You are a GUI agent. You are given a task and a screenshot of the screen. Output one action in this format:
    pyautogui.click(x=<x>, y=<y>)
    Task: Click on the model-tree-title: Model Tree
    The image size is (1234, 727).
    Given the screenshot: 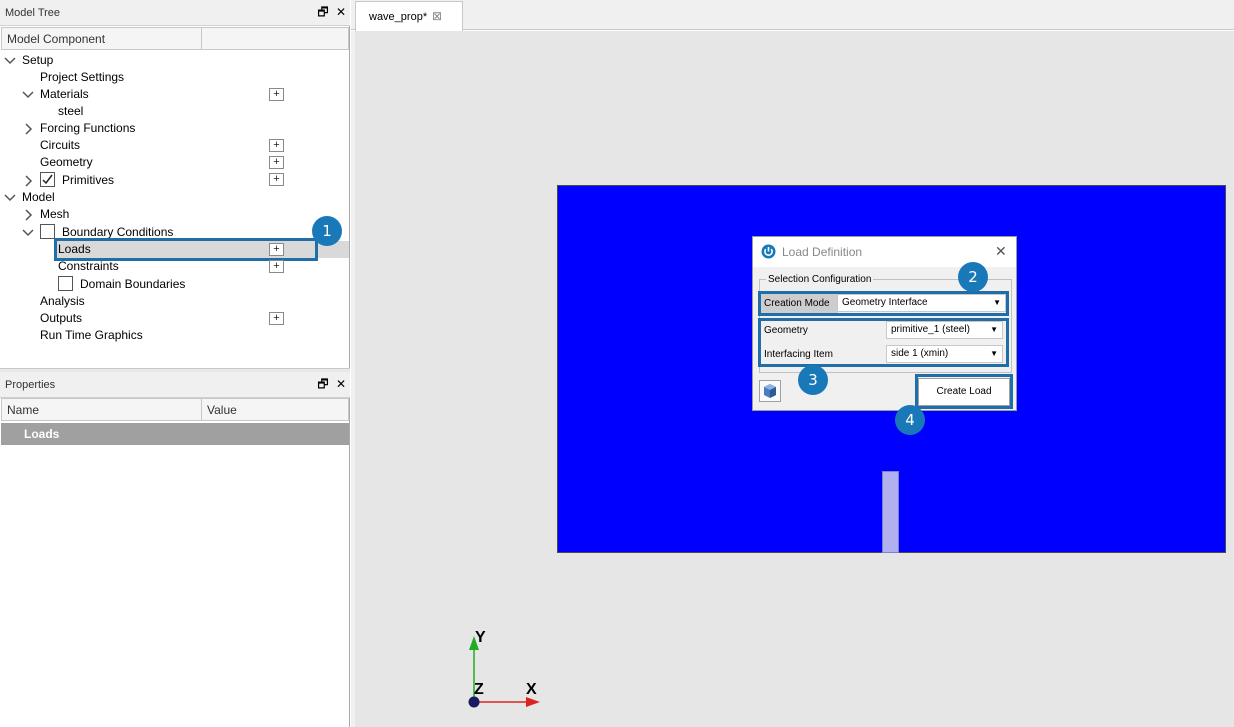 What is the action you would take?
    pyautogui.click(x=33, y=13)
    